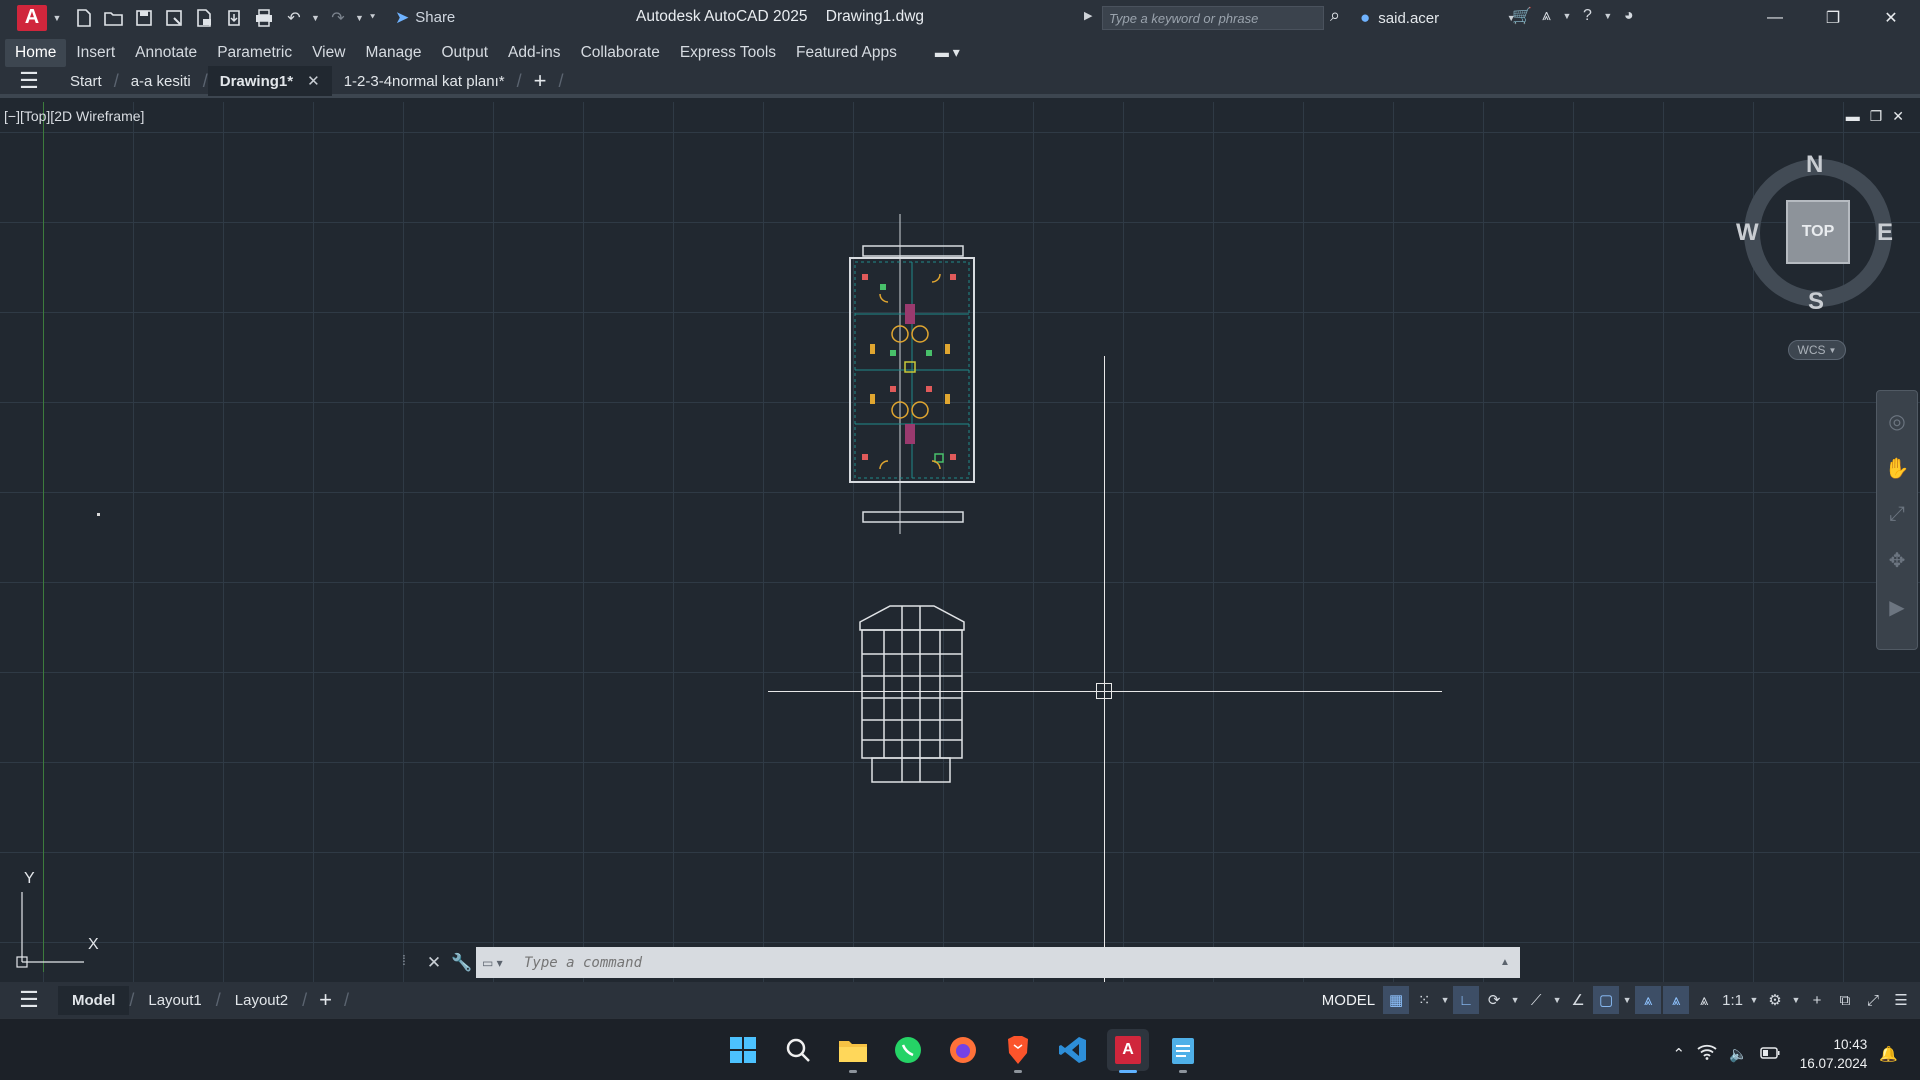 This screenshot has height=1080, width=1920. What do you see at coordinates (1183, 1051) in the screenshot?
I see `notepad-icon` at bounding box center [1183, 1051].